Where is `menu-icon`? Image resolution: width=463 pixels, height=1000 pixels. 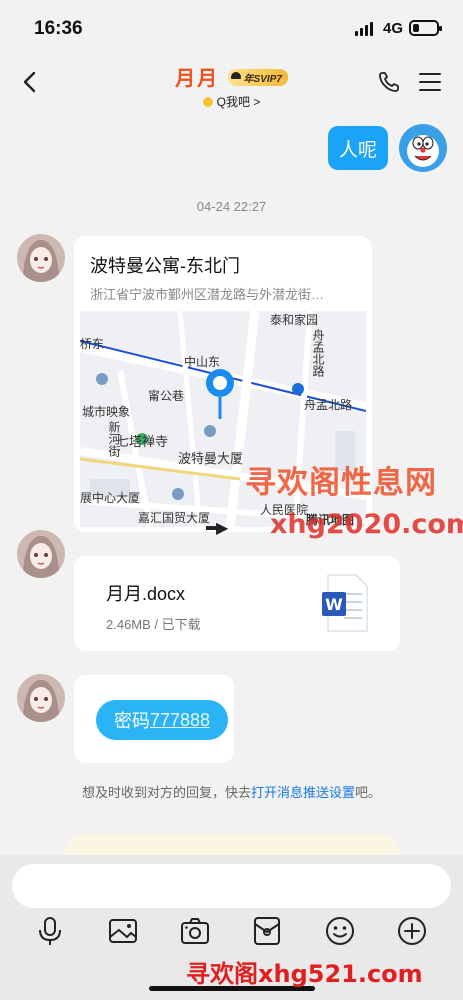 menu-icon is located at coordinates (430, 82).